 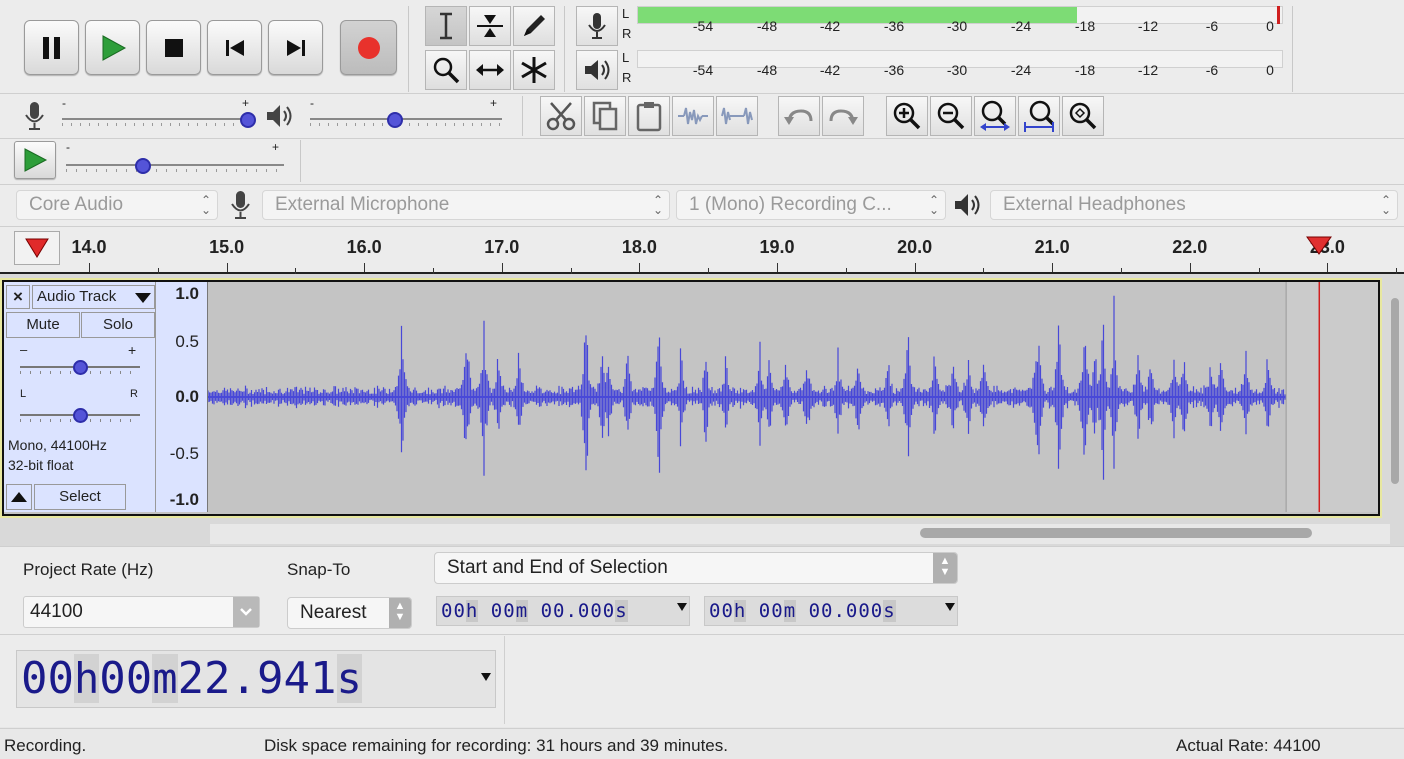 I want to click on track-select-button: Select, so click(x=80, y=497).